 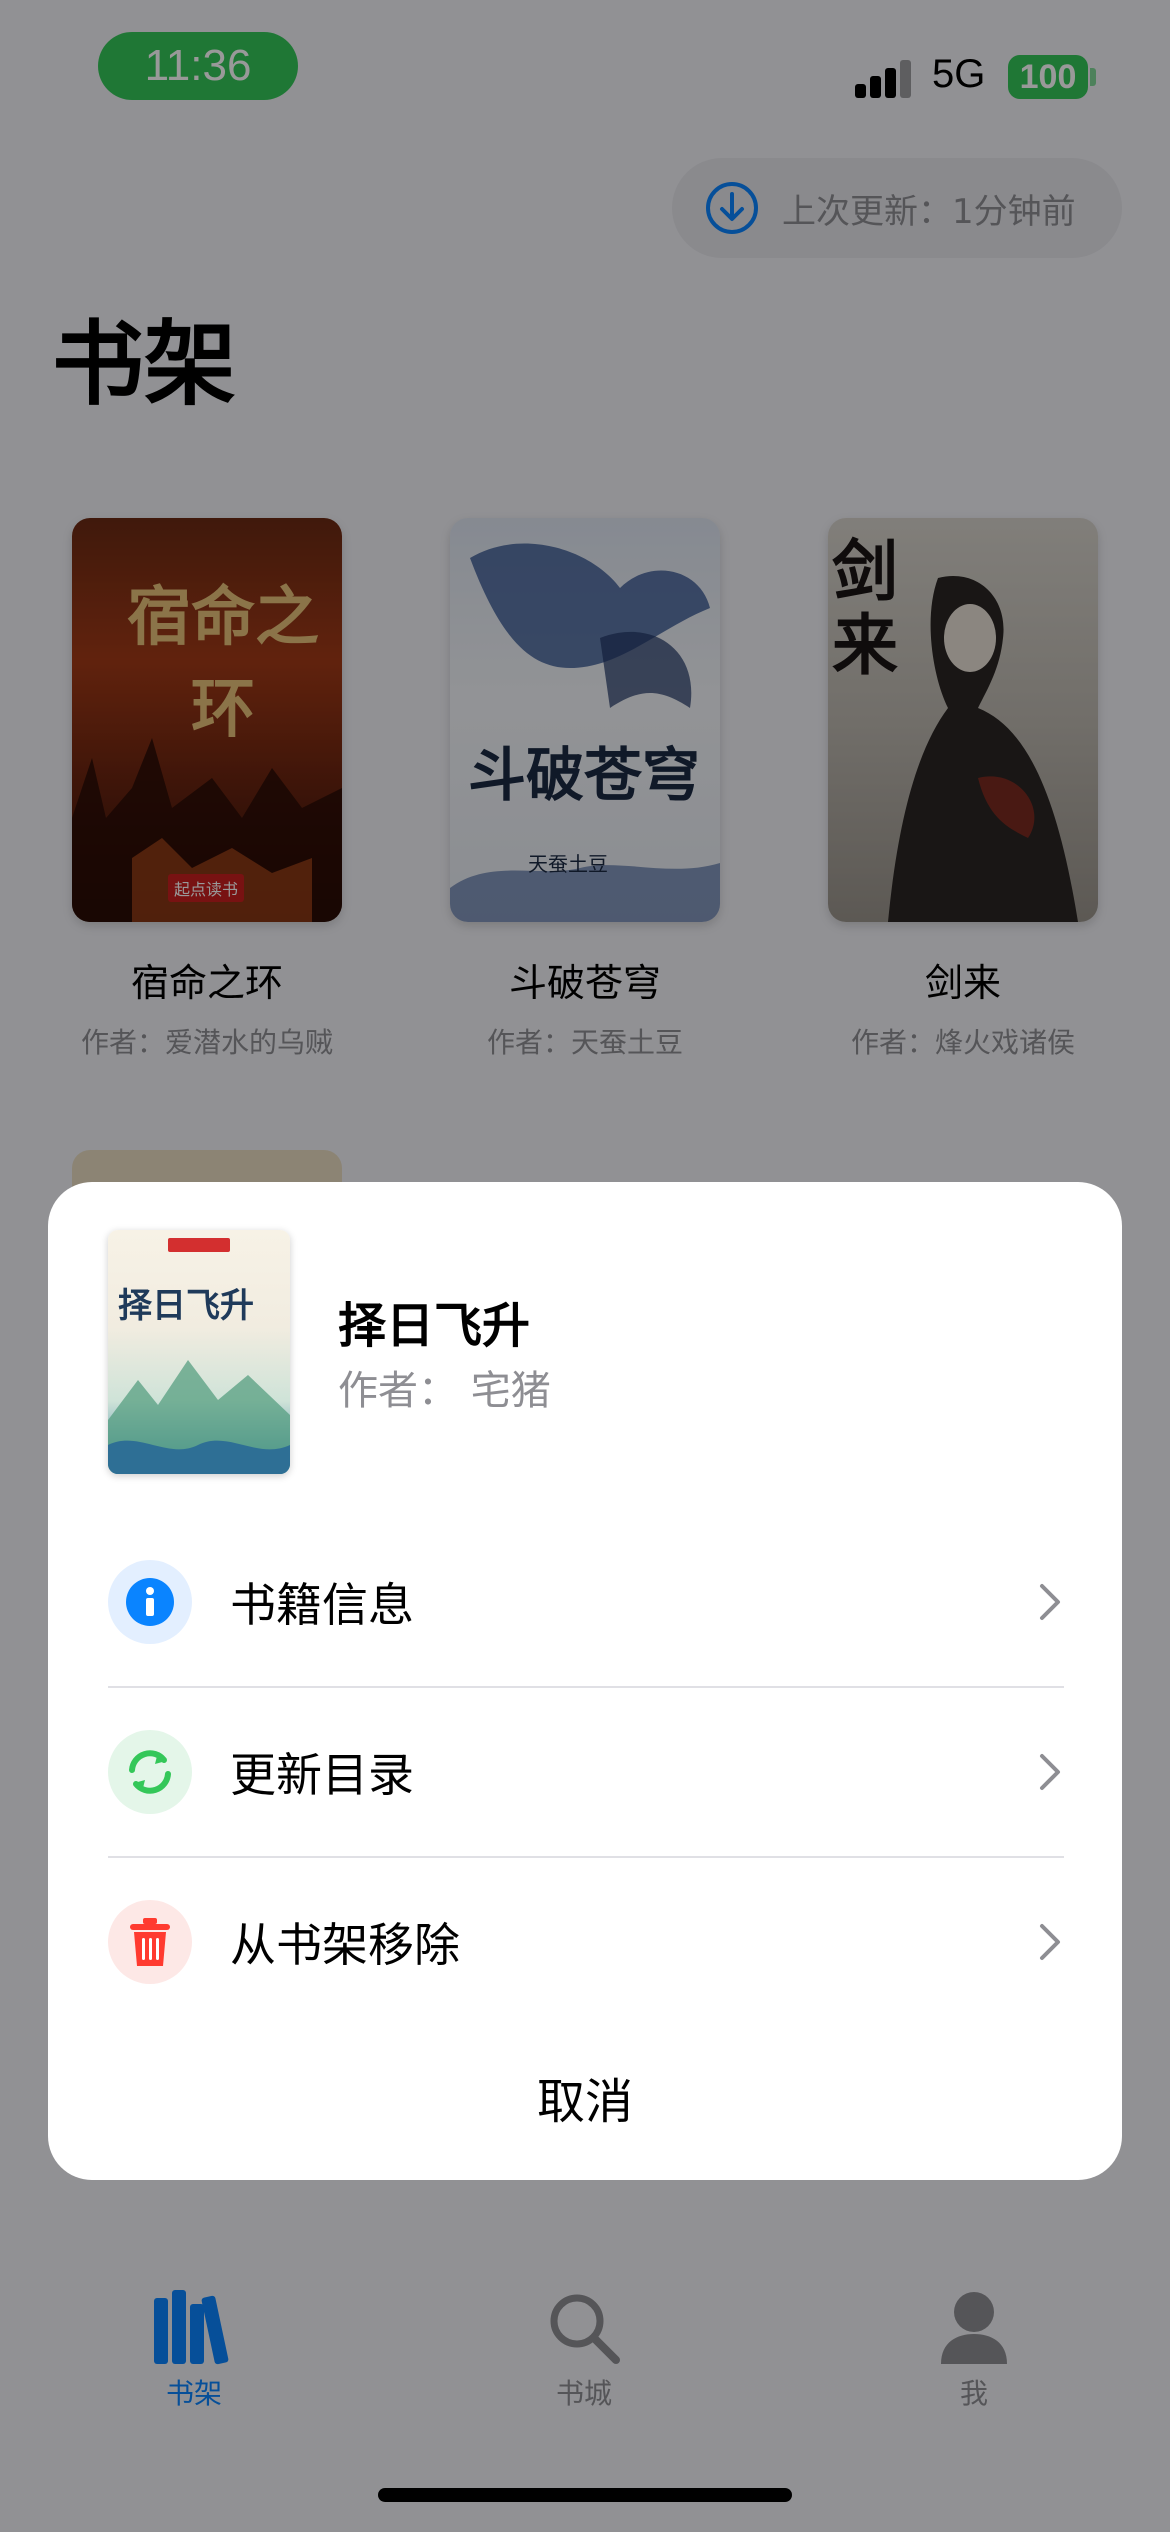 I want to click on refresh-icon, so click(x=150, y=1772).